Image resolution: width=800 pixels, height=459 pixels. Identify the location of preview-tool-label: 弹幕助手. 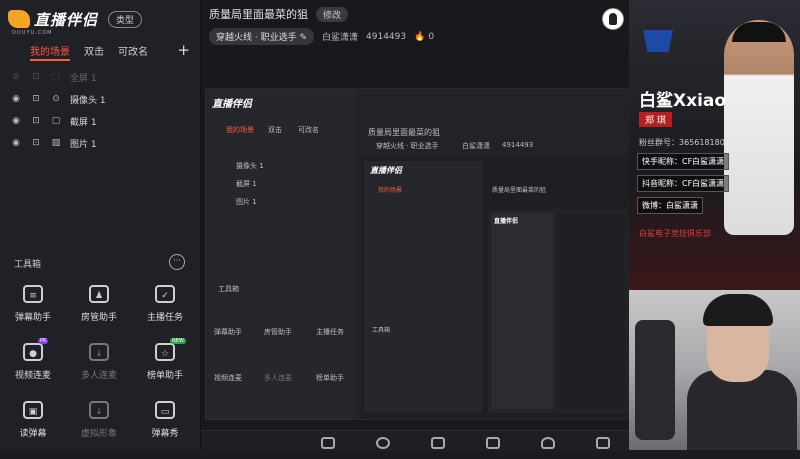
(228, 332).